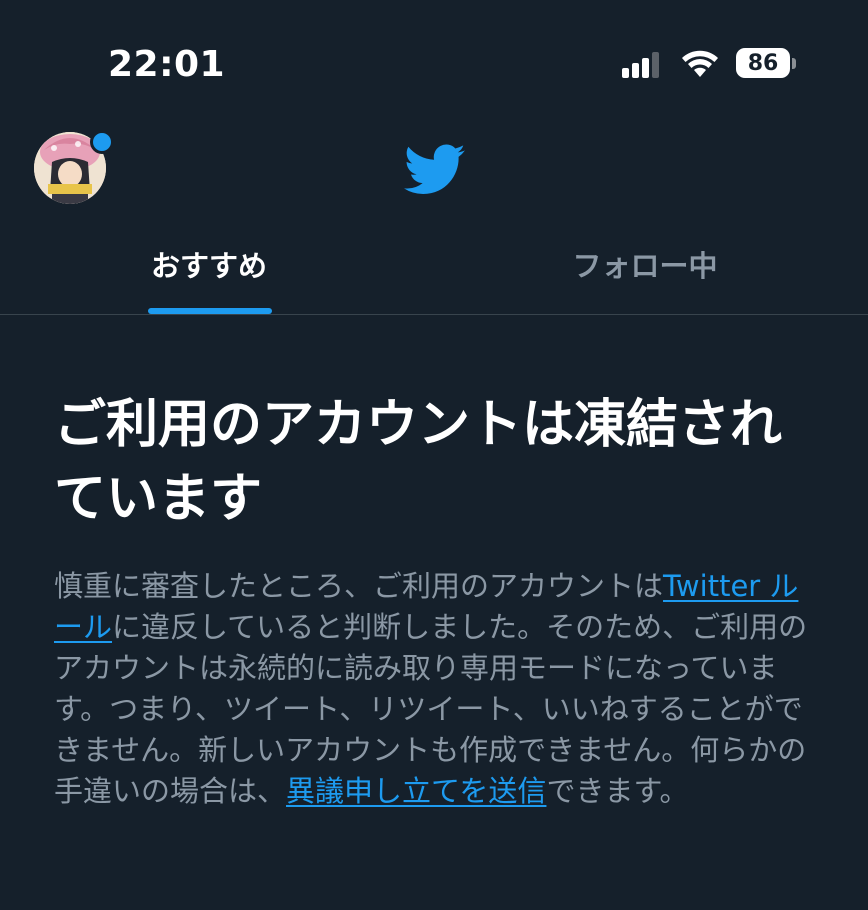 Image resolution: width=868 pixels, height=910 pixels. What do you see at coordinates (210, 311) in the screenshot?
I see `active-tab-indicator` at bounding box center [210, 311].